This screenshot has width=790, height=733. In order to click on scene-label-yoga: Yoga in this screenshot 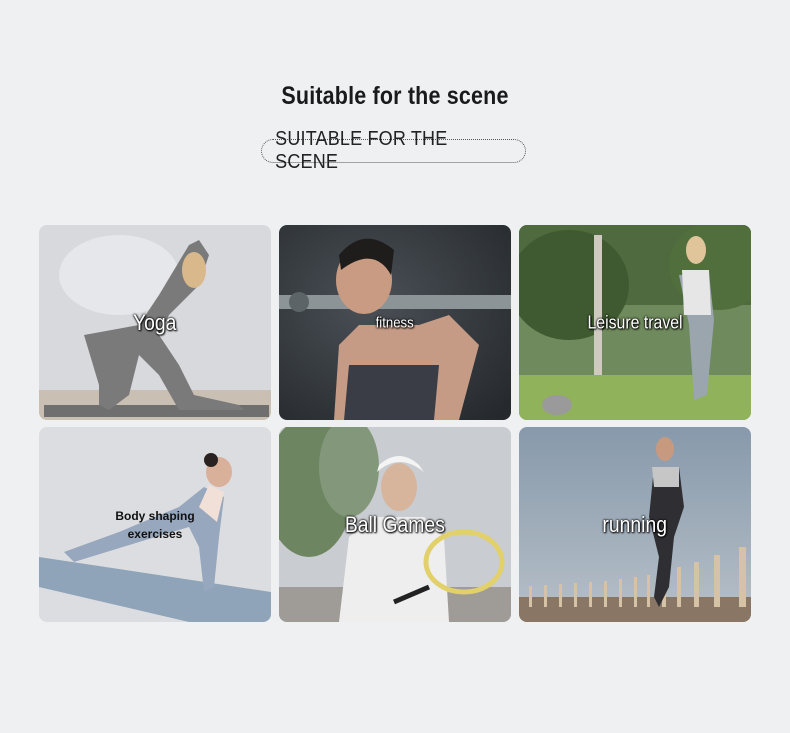, I will do `click(155, 322)`.